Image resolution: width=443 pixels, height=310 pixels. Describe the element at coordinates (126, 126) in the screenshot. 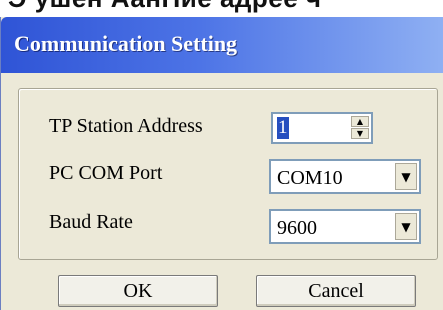

I see `station-address-label: TP Station Address` at that location.